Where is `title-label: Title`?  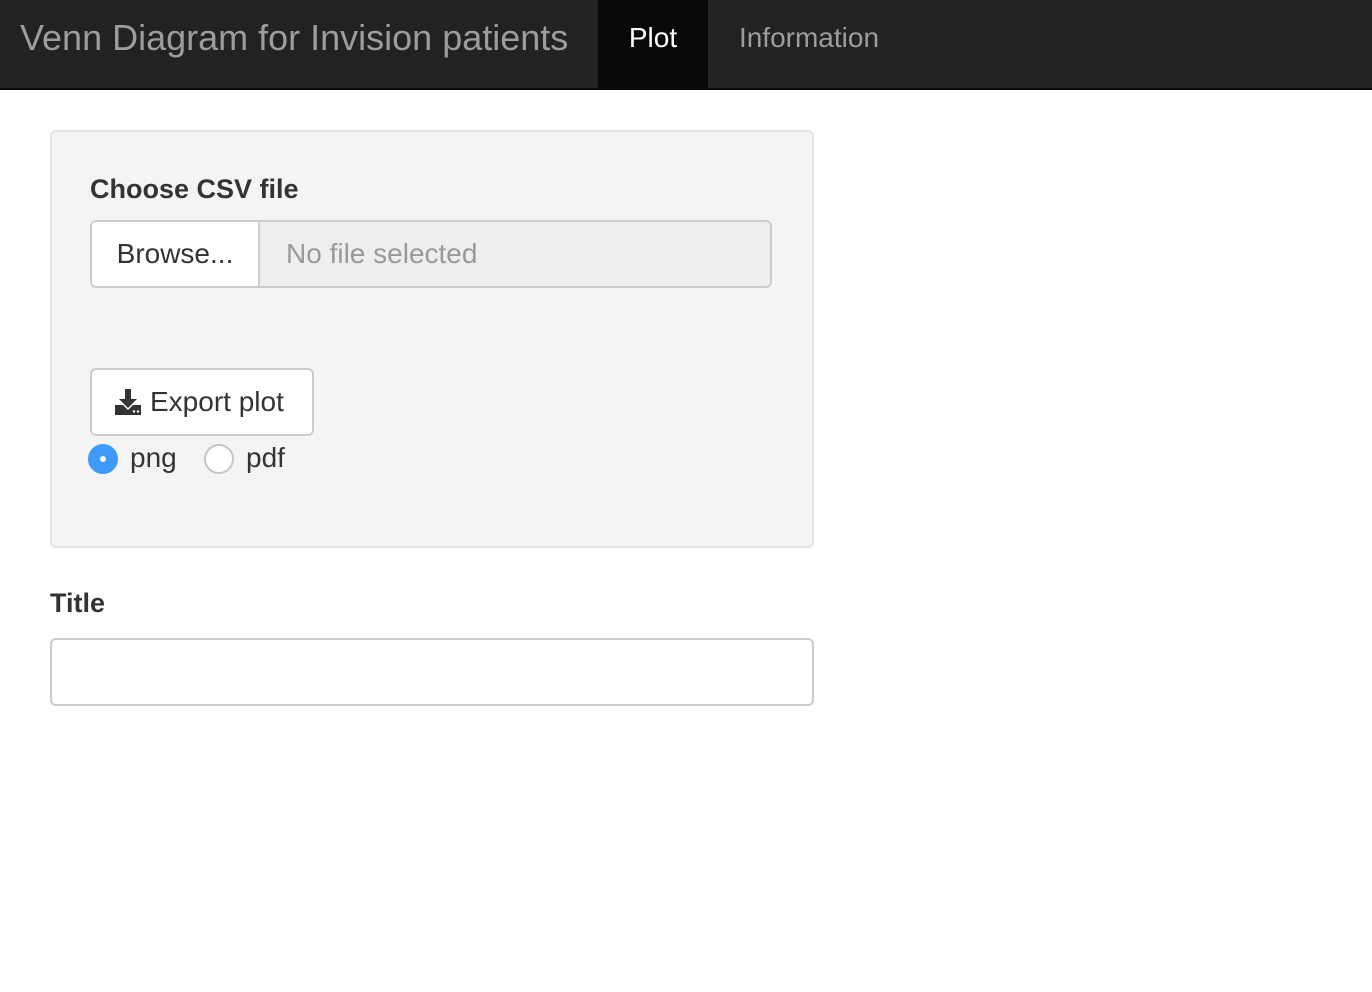 title-label: Title is located at coordinates (78, 603).